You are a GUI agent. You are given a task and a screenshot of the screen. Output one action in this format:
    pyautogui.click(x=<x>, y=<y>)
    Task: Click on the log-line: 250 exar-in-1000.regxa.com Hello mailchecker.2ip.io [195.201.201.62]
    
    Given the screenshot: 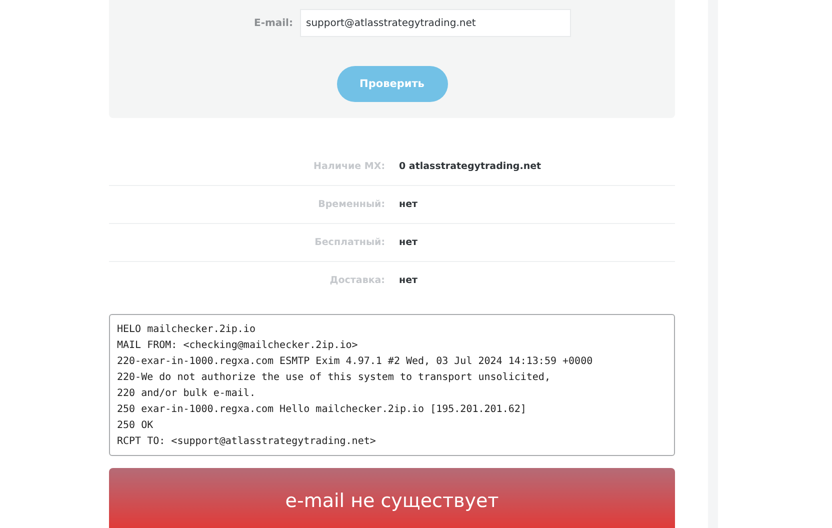 What is the action you would take?
    pyautogui.click(x=322, y=410)
    